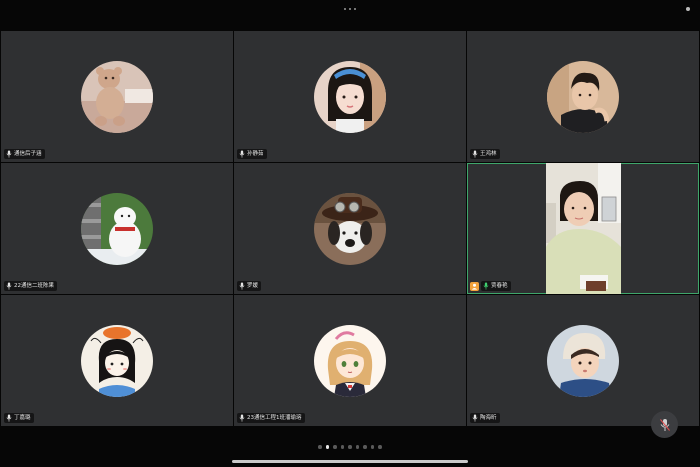  Describe the element at coordinates (28, 154) in the screenshot. I see `participant-name: 通信后子涵` at that location.